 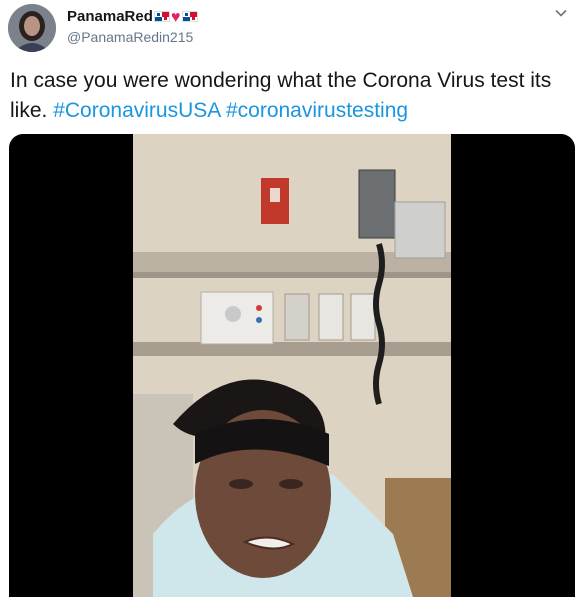 What do you see at coordinates (136, 110) in the screenshot?
I see `hashtag-link: #CoronavirusUSA` at bounding box center [136, 110].